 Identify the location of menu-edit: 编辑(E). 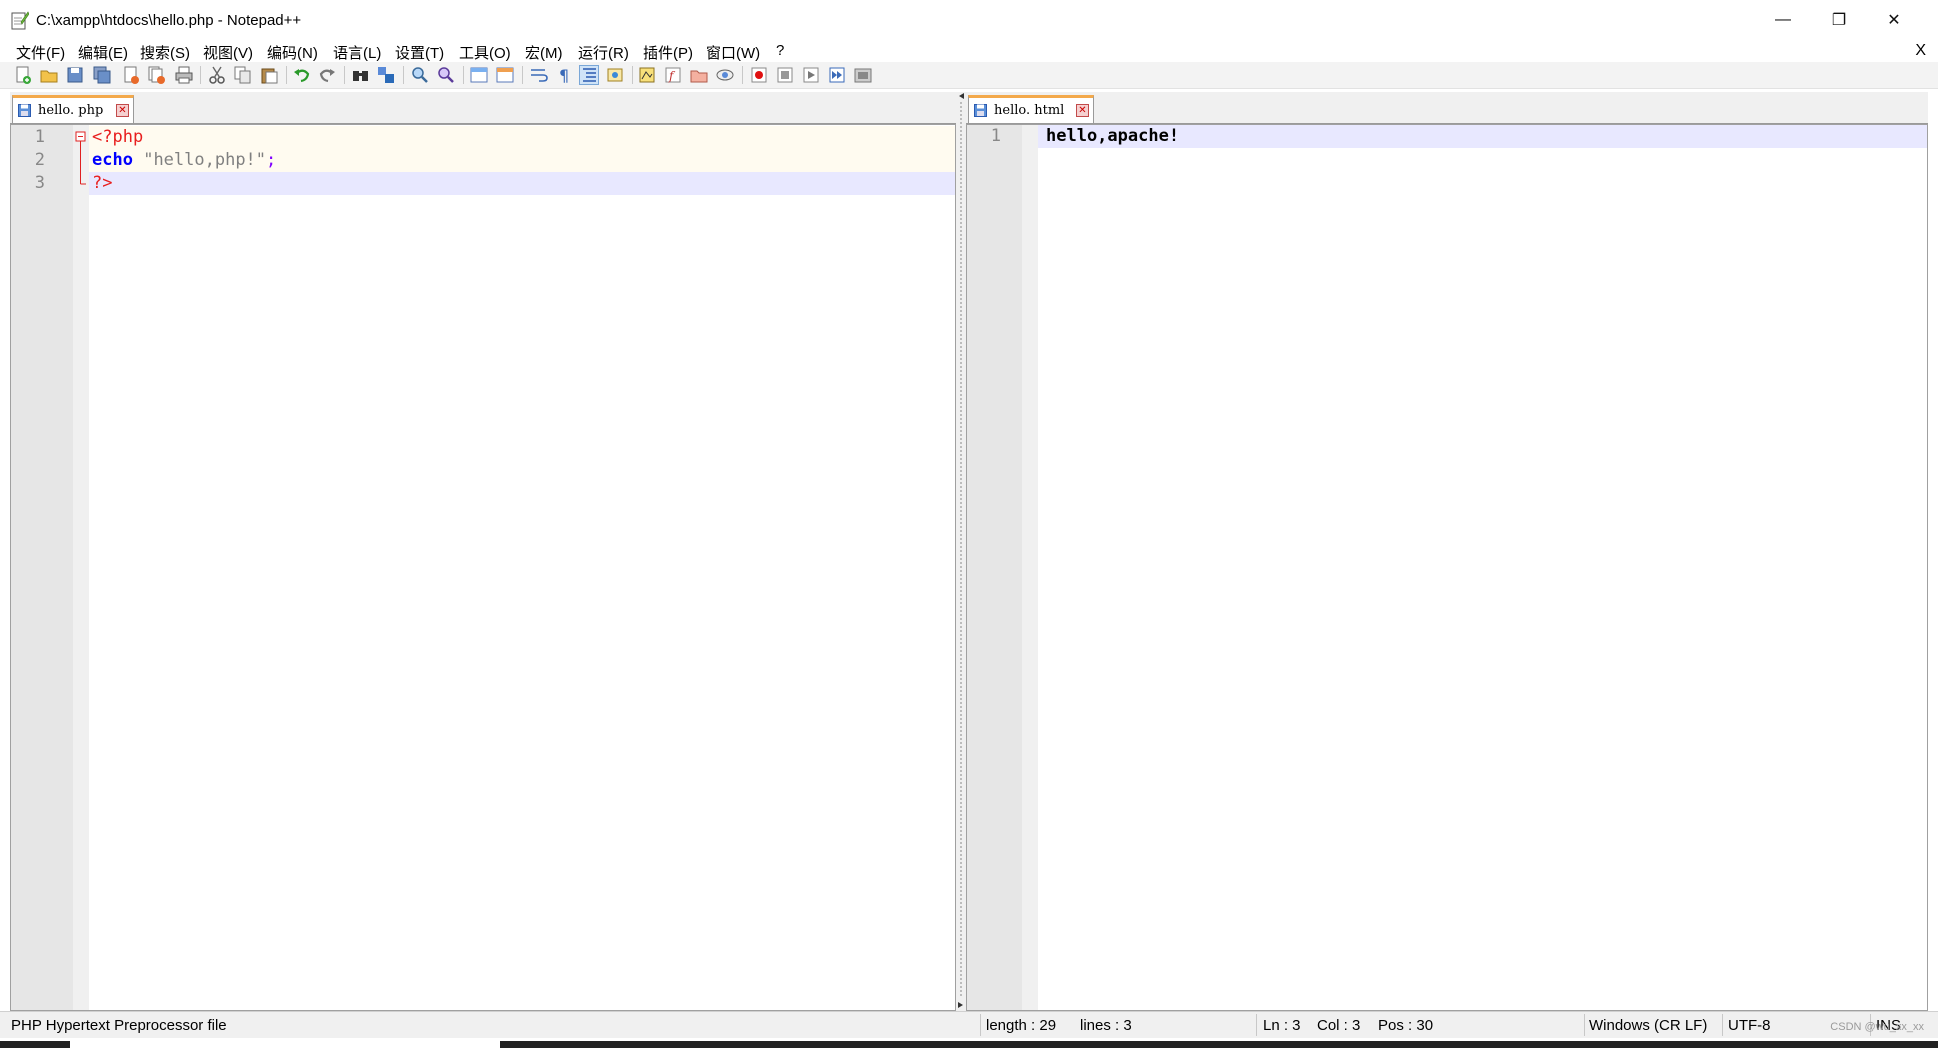
(103, 52).